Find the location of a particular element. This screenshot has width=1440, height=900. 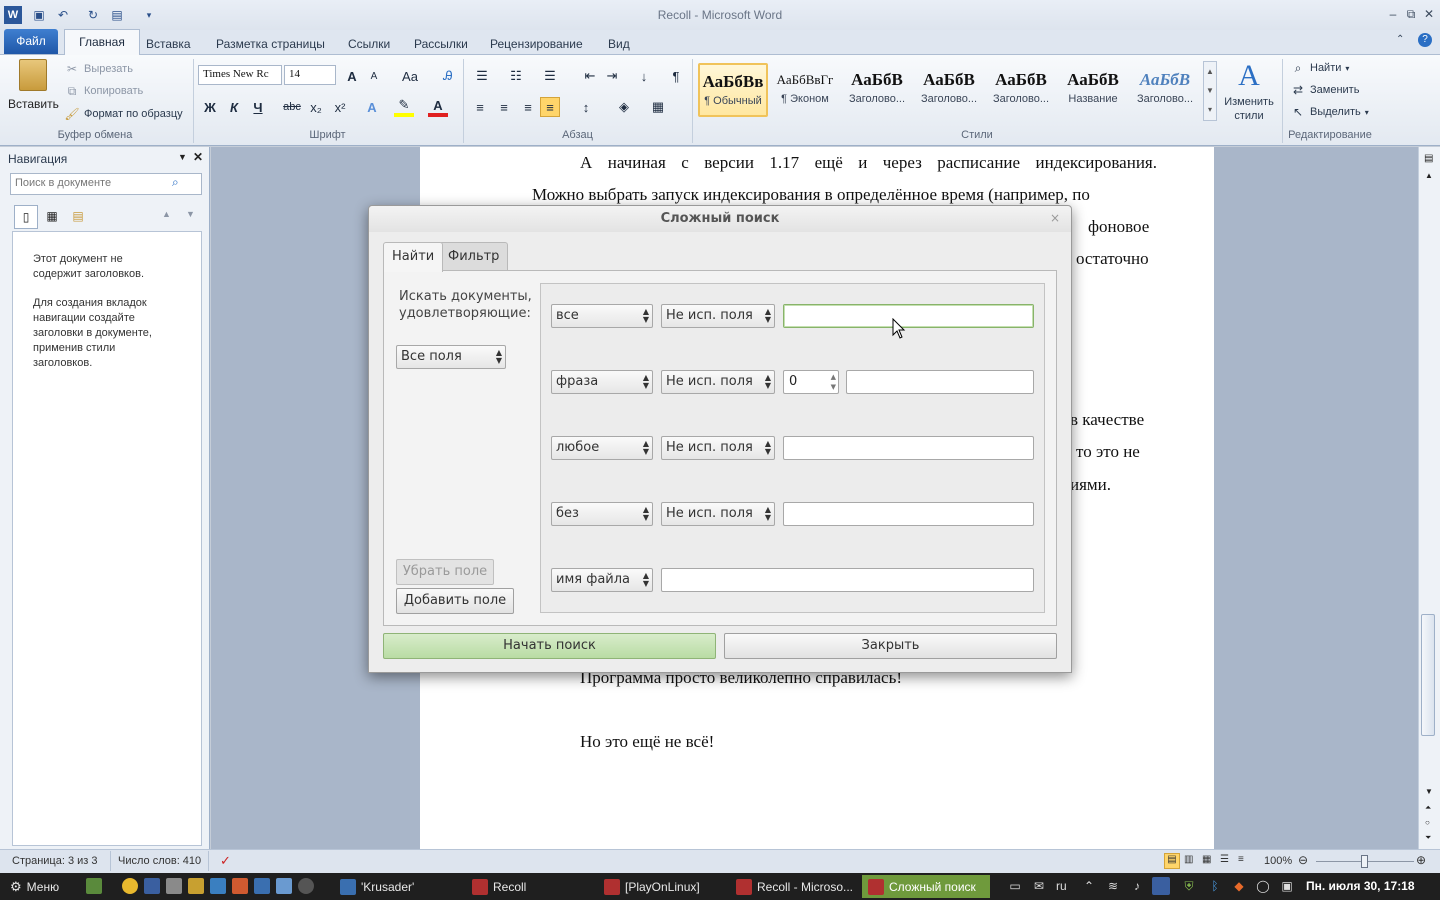

text-effects-icon: A is located at coordinates (372, 107).